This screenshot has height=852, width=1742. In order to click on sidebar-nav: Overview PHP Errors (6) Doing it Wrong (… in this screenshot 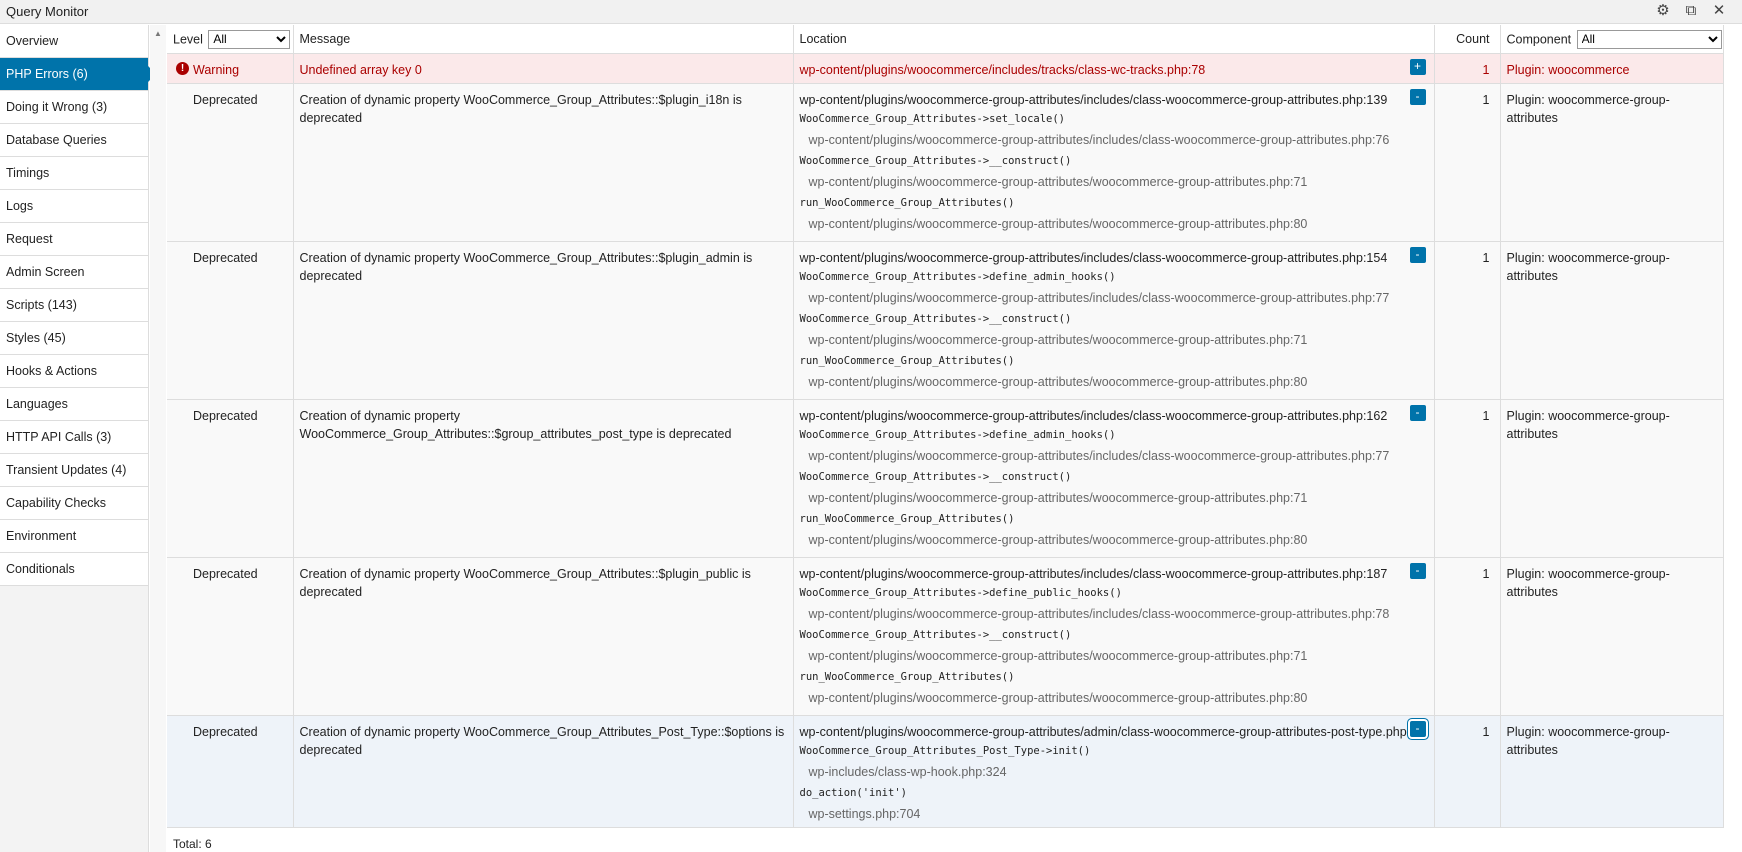, I will do `click(78, 438)`.